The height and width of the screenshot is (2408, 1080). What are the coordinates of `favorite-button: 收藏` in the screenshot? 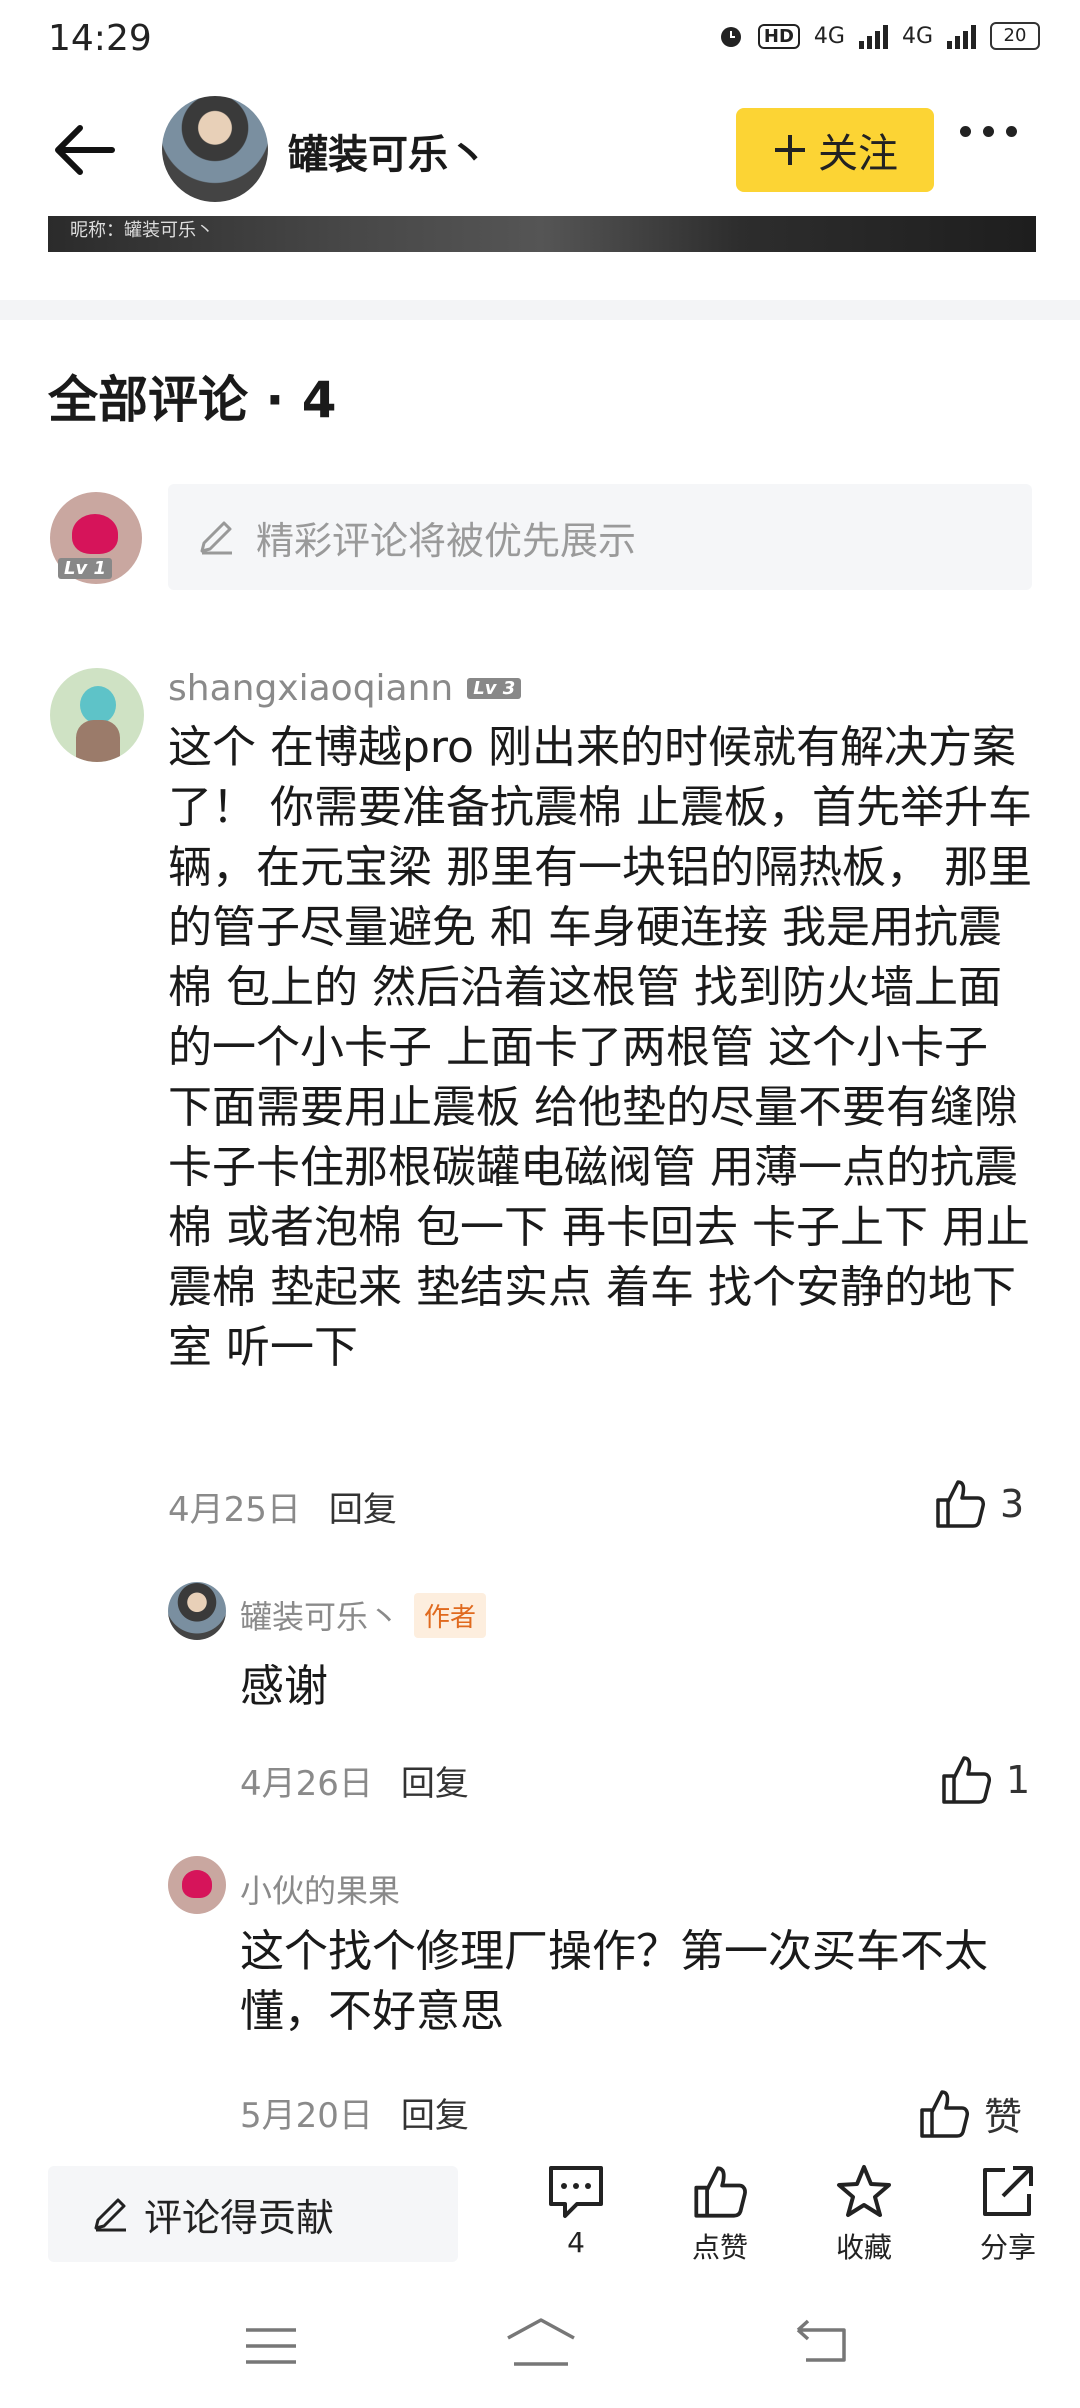 It's located at (864, 2215).